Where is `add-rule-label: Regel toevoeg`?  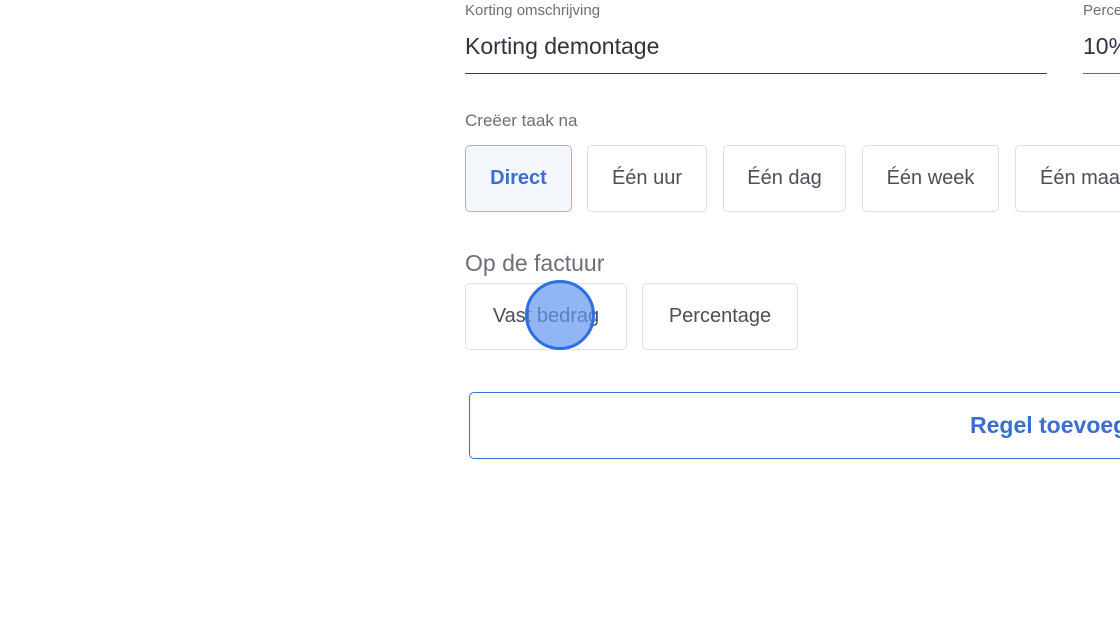
add-rule-label: Regel toevoeg is located at coordinates (1045, 425).